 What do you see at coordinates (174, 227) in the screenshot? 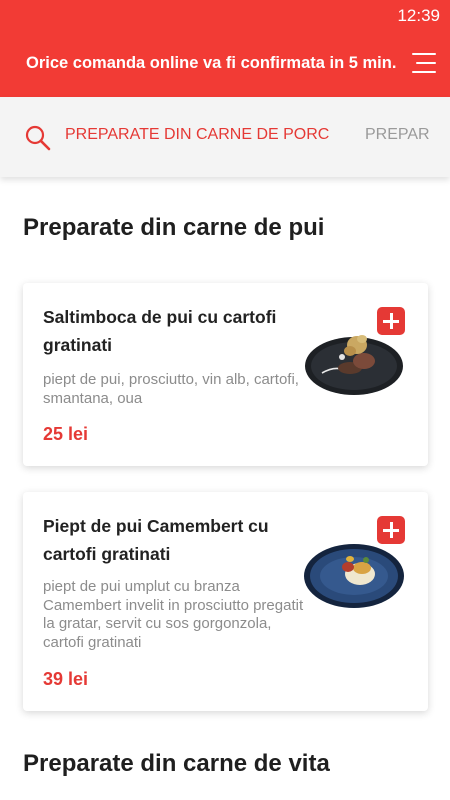
I see `section-title-pui: Preparate din carne de pui` at bounding box center [174, 227].